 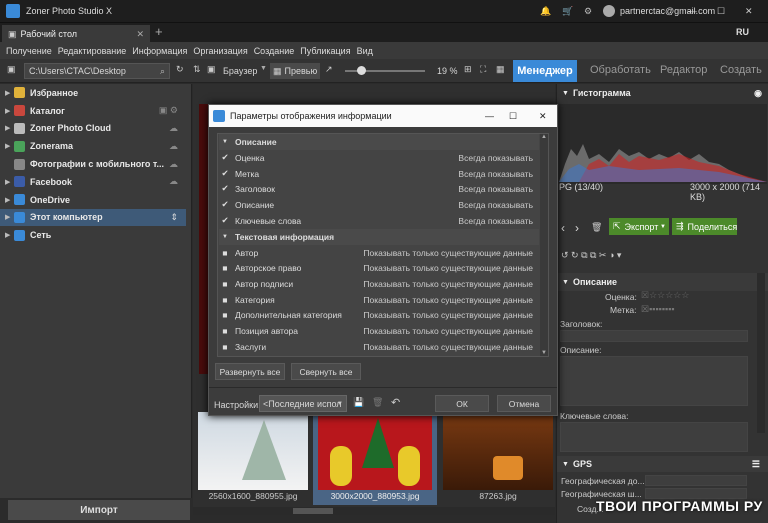 I want to click on settings-icon: ⚙, so click(x=588, y=11).